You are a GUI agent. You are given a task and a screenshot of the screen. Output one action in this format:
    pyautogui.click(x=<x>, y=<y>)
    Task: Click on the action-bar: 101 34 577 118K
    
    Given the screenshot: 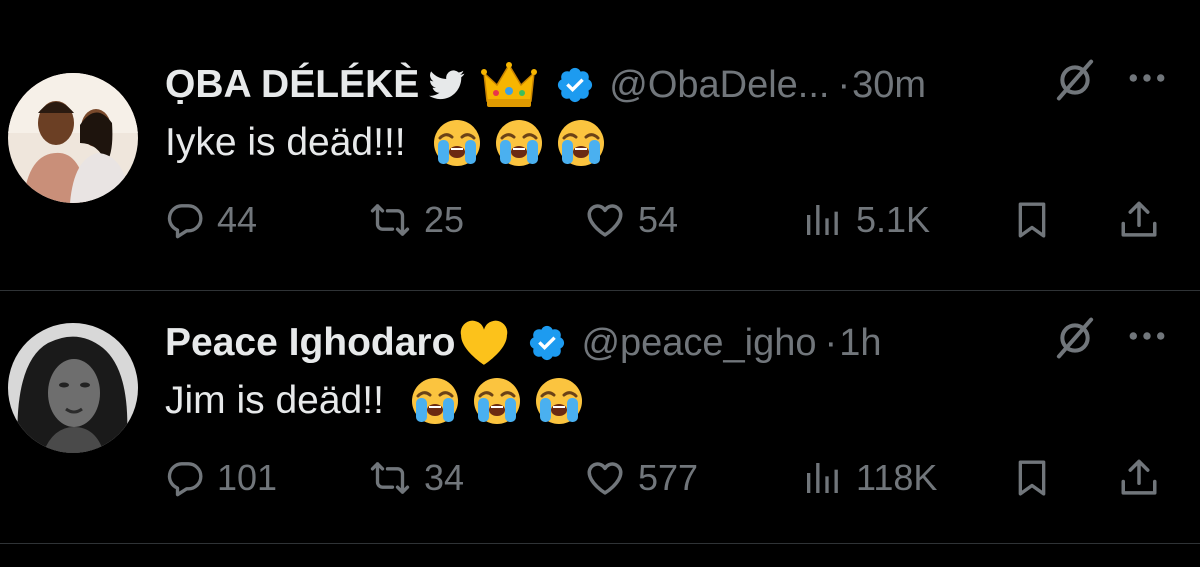 What is the action you would take?
    pyautogui.click(x=600, y=478)
    